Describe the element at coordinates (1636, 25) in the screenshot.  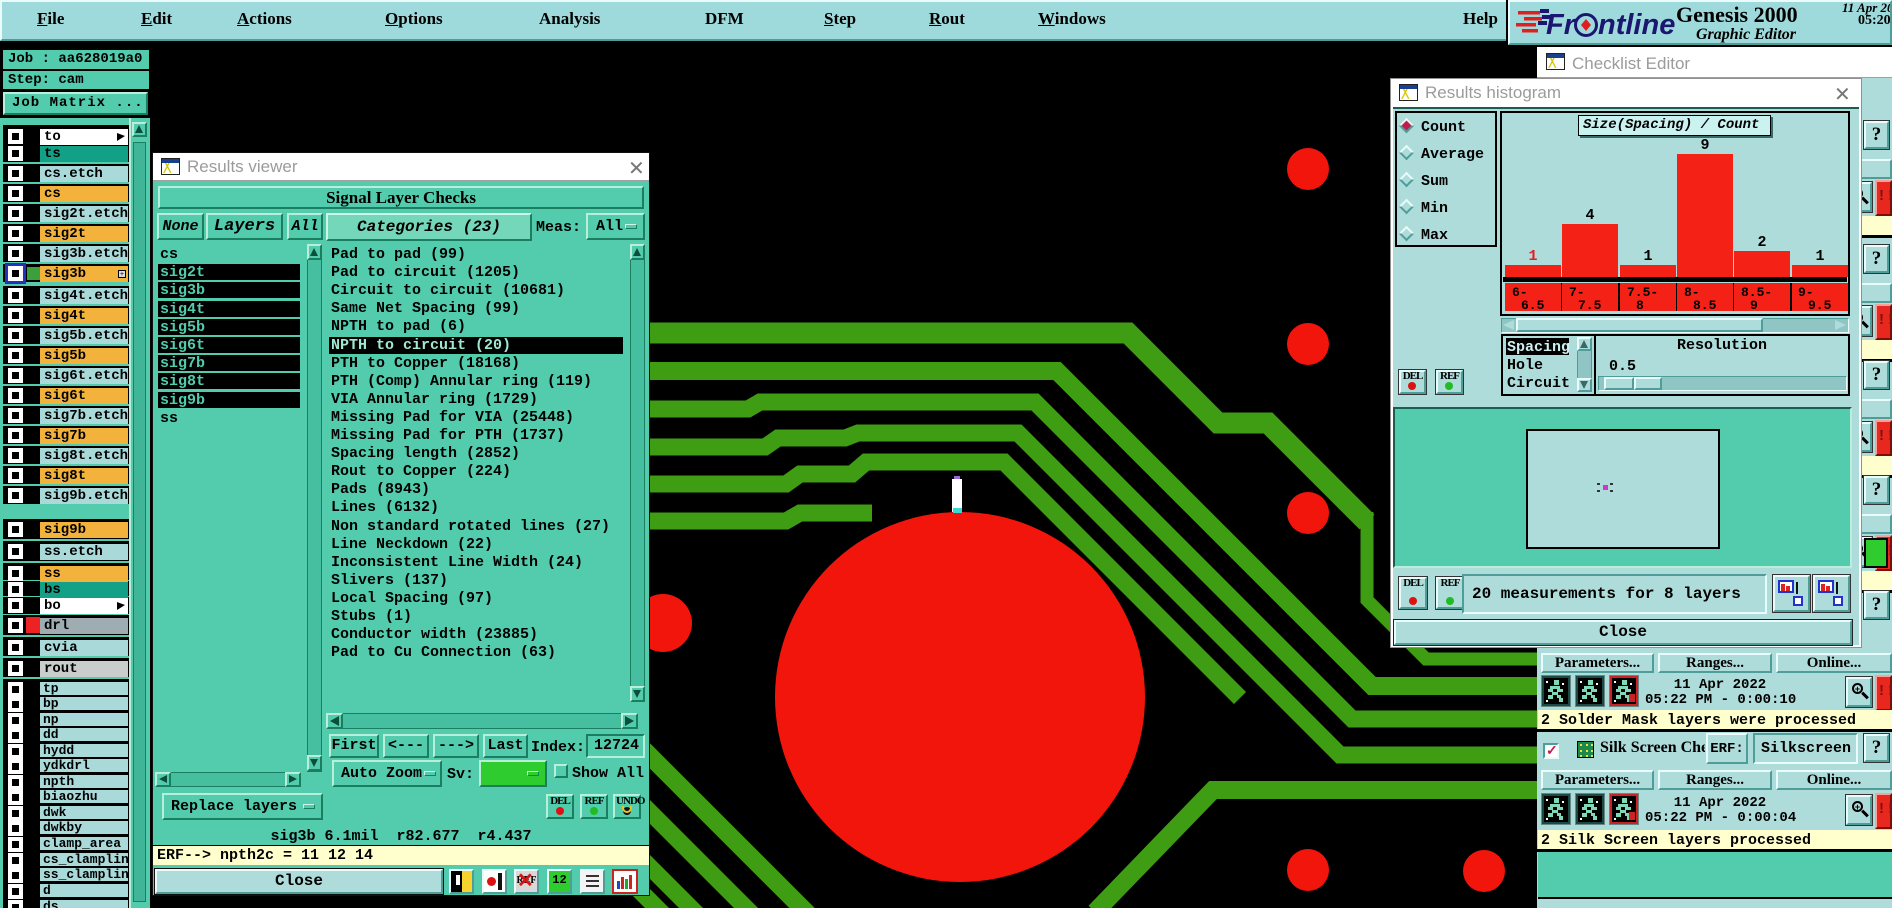
I see `svg-text: ntline` at that location.